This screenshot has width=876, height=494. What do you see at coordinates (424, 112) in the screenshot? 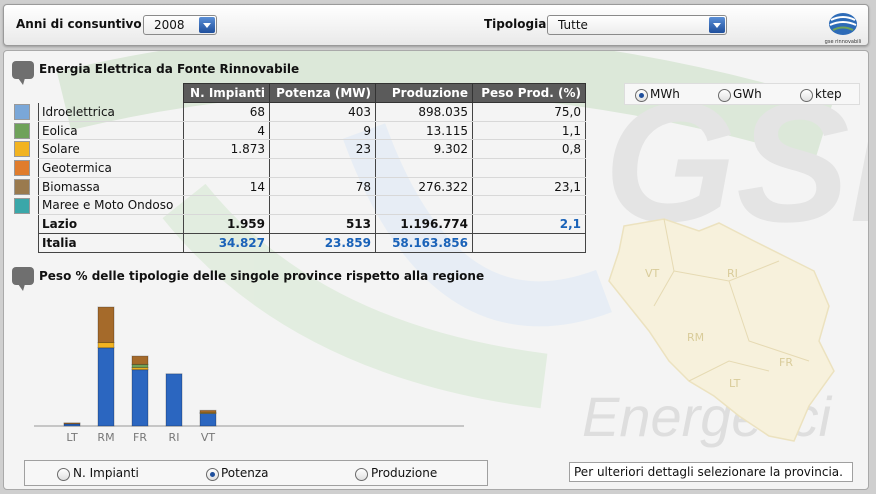
I see `cell-produzione: 898.035` at bounding box center [424, 112].